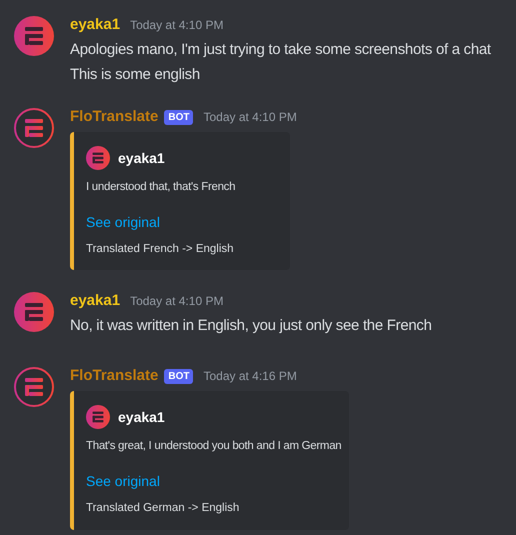 This screenshot has height=535, width=516. What do you see at coordinates (184, 249) in the screenshot?
I see `embed-footer: Translated French -> English` at bounding box center [184, 249].